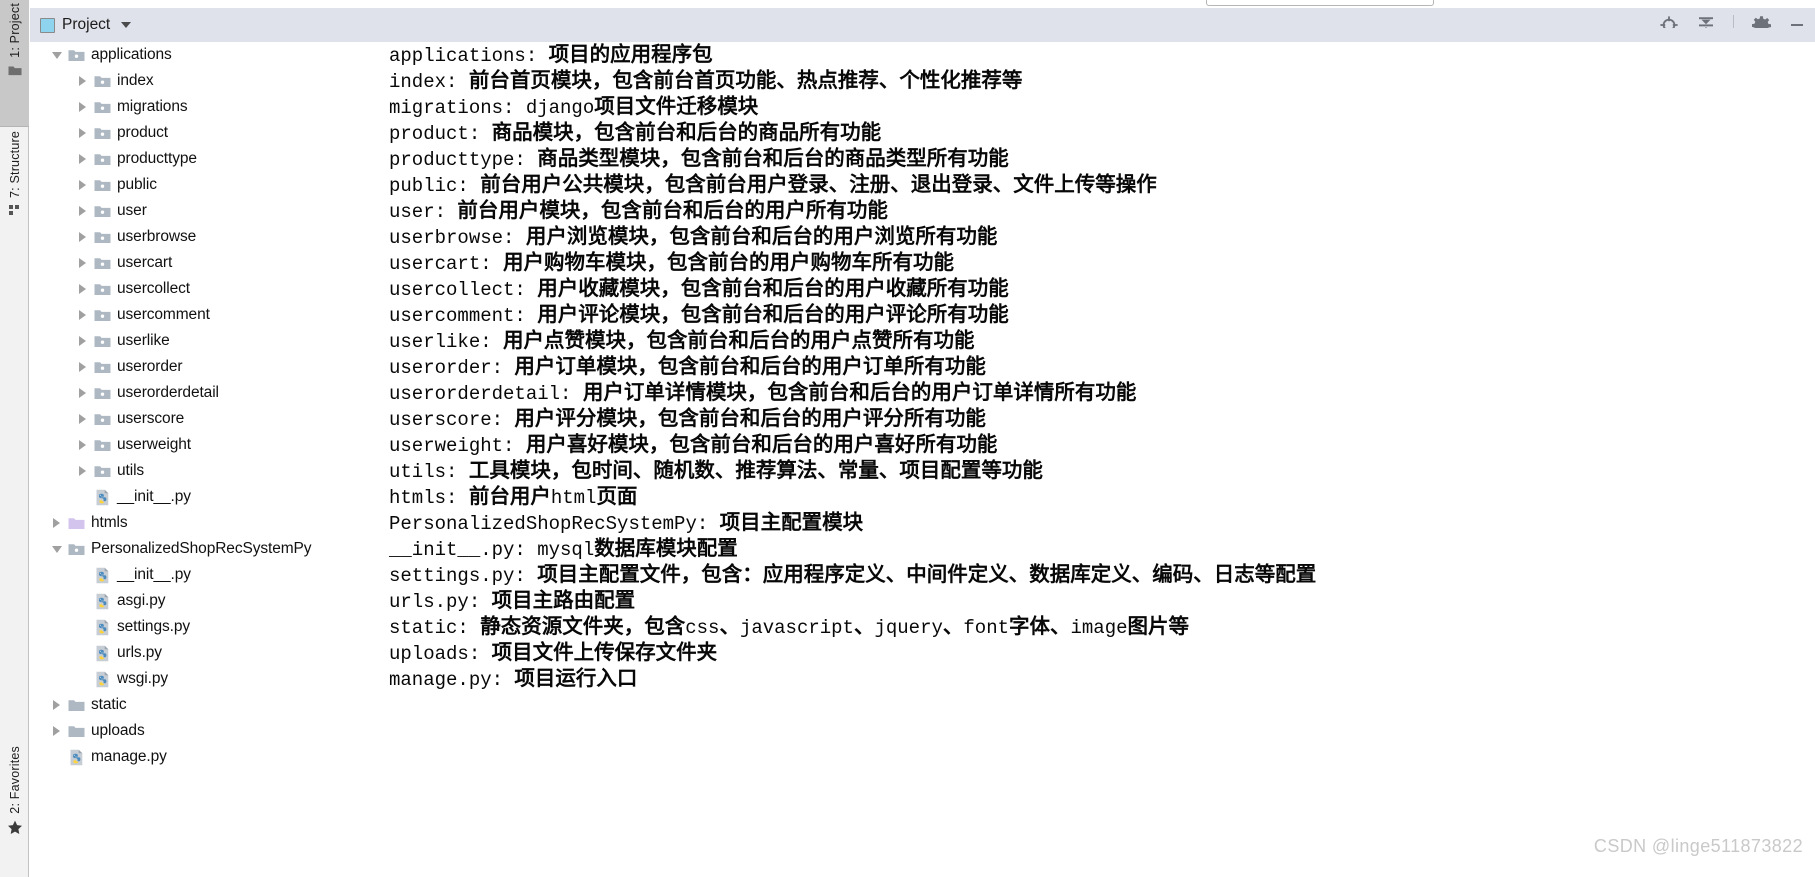 Image resolution: width=1815 pixels, height=877 pixels. What do you see at coordinates (14, 165) in the screenshot?
I see `sidebar-tab-structure-label: 7: Structure` at bounding box center [14, 165].